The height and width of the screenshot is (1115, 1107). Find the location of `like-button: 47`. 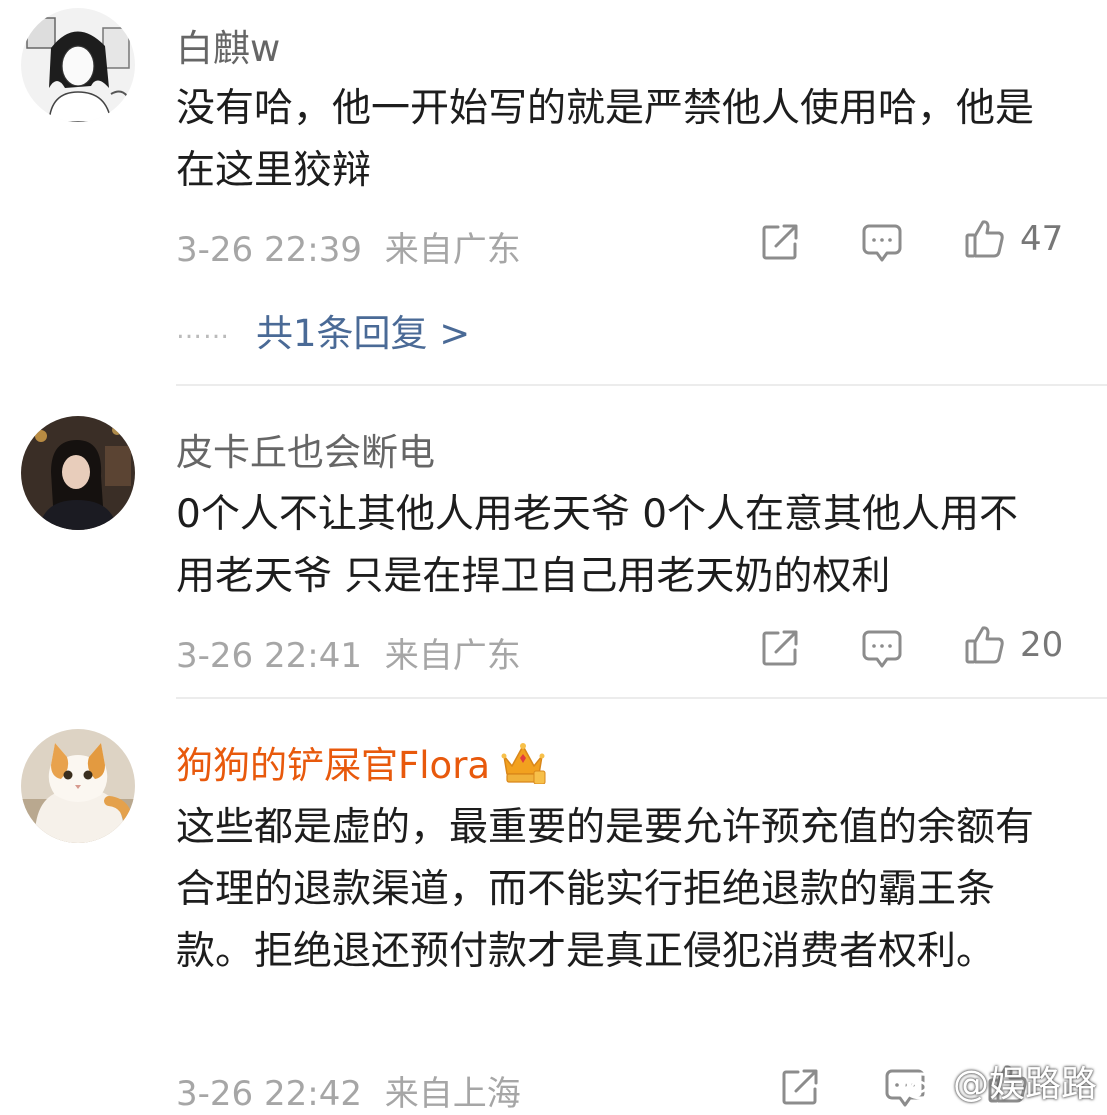

like-button: 47 is located at coordinates (1013, 239).